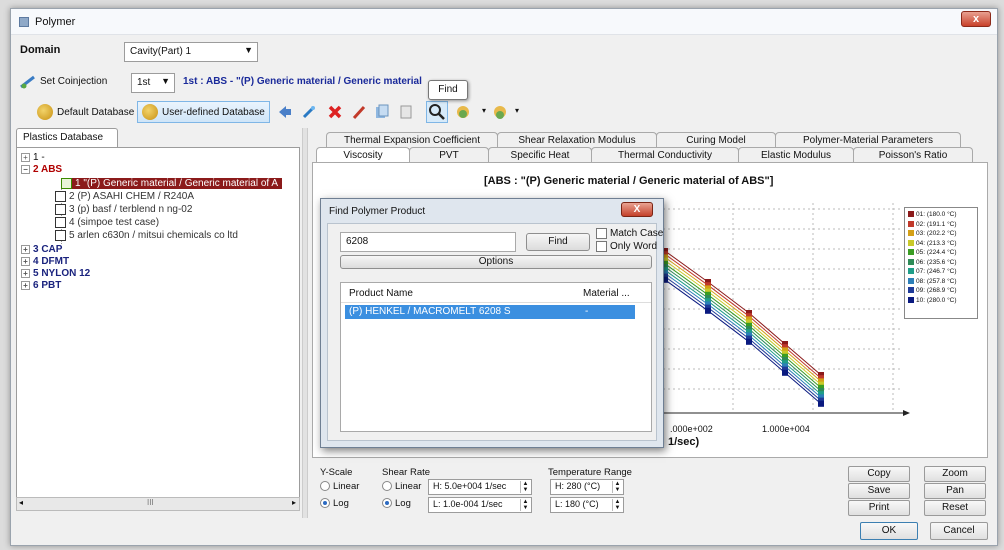 The height and width of the screenshot is (550, 1004). What do you see at coordinates (587, 505) in the screenshot?
I see `temp-low-spinner: L: 180 (°C) ▲ ▼` at bounding box center [587, 505].